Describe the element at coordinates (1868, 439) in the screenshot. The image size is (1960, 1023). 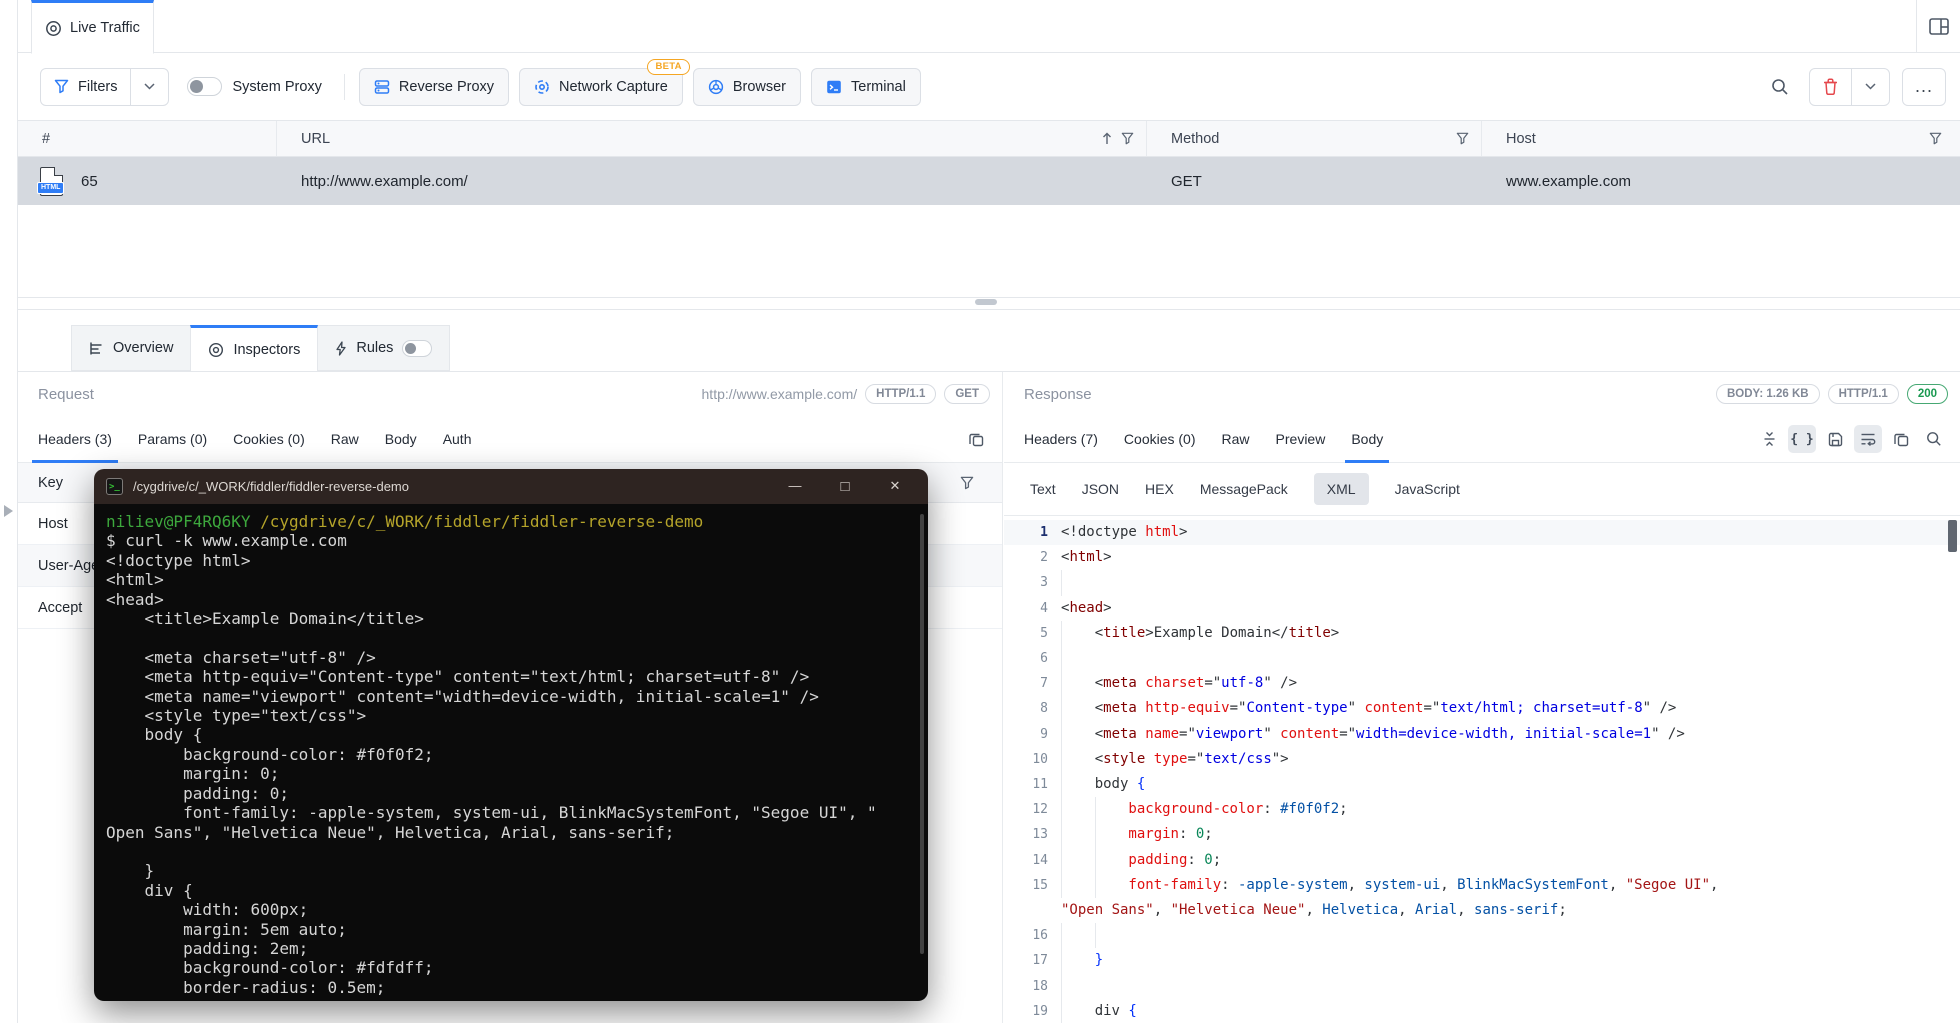
I see `word-wrap-button` at that location.